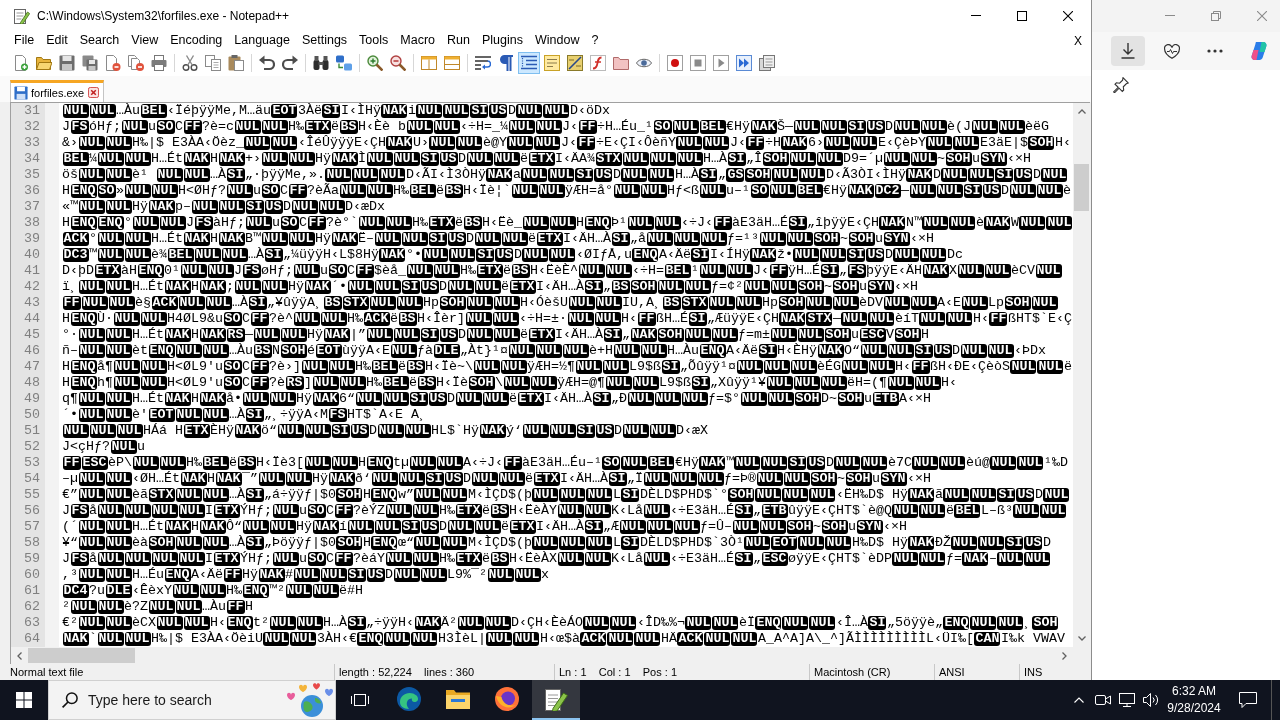 Image resolution: width=1280 pixels, height=720 pixels. Describe the element at coordinates (196, 40) in the screenshot. I see `menu-item: Encoding` at that location.